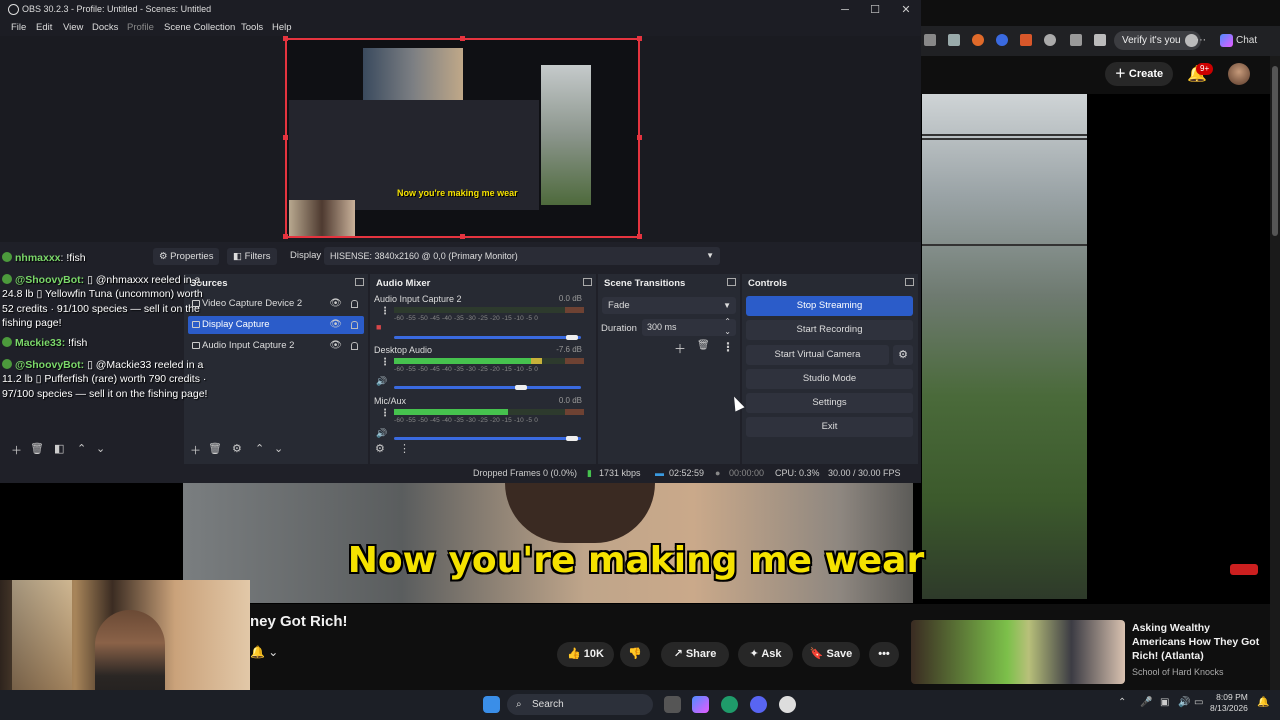 The height and width of the screenshot is (720, 1280). What do you see at coordinates (829, 427) in the screenshot?
I see `exit-button: Exit` at bounding box center [829, 427].